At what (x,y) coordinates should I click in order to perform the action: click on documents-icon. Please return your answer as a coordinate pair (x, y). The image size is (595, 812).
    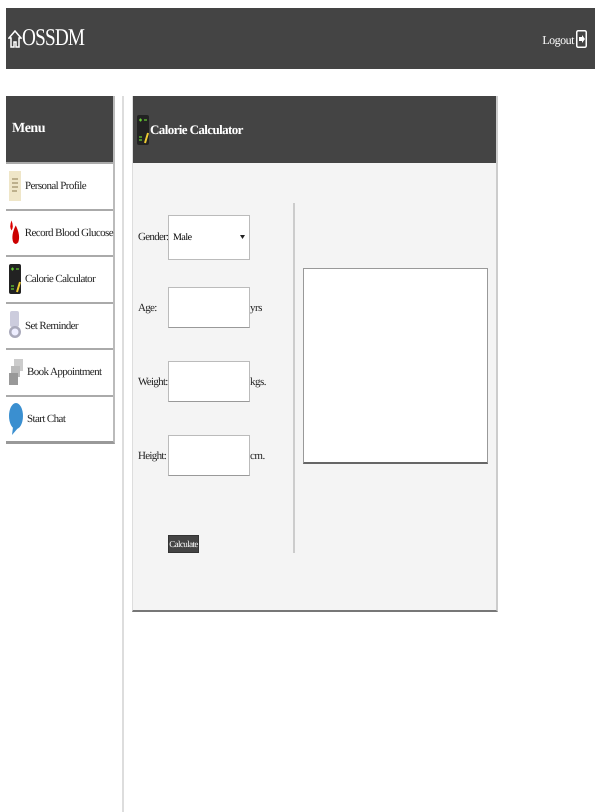
    Looking at the image, I should click on (16, 372).